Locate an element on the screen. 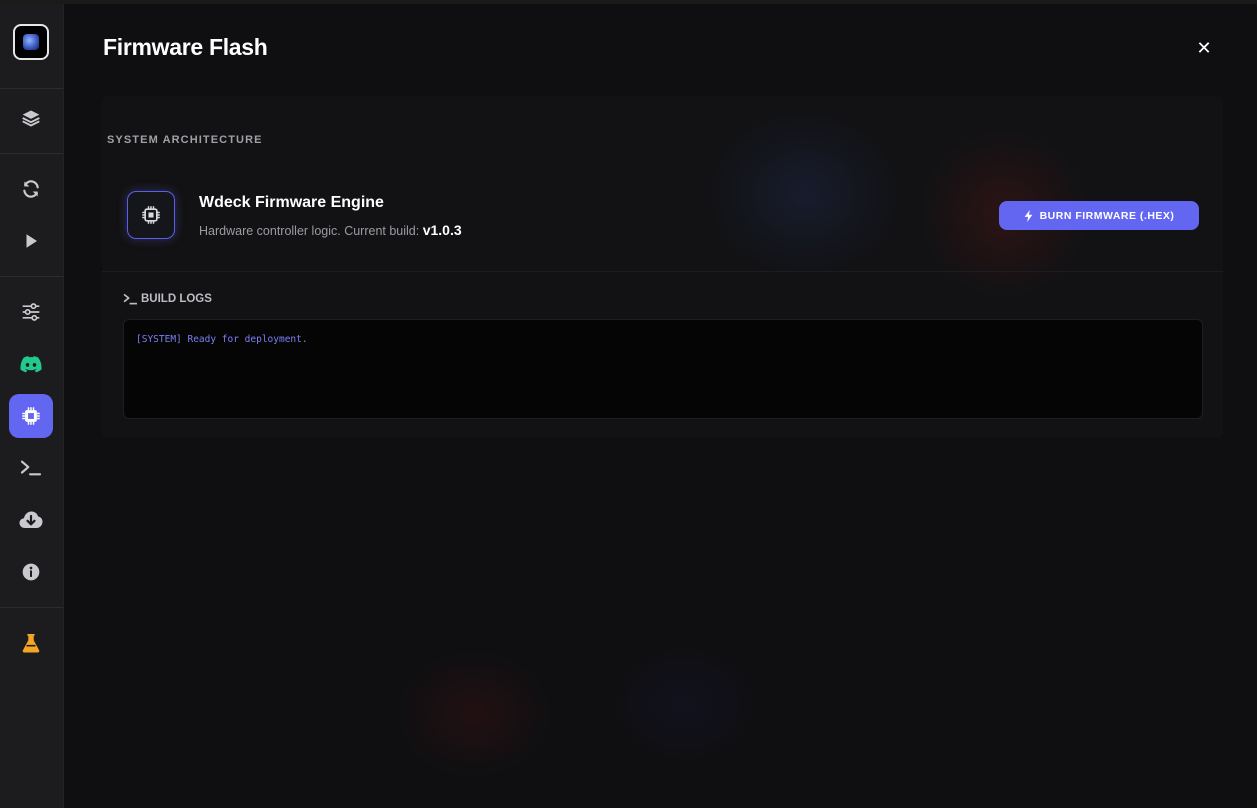 The width and height of the screenshot is (1257, 808). discord-icon is located at coordinates (31, 364).